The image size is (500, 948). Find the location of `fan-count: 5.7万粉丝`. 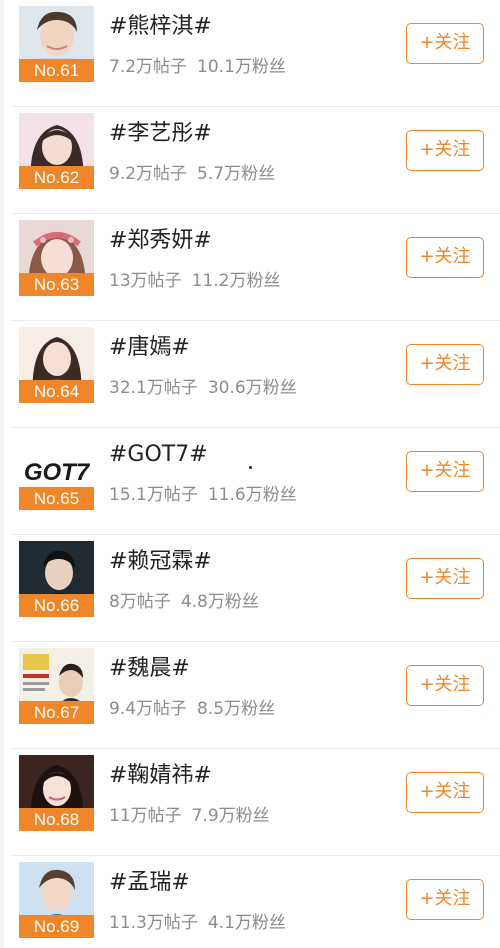

fan-count: 5.7万粉丝 is located at coordinates (236, 174).